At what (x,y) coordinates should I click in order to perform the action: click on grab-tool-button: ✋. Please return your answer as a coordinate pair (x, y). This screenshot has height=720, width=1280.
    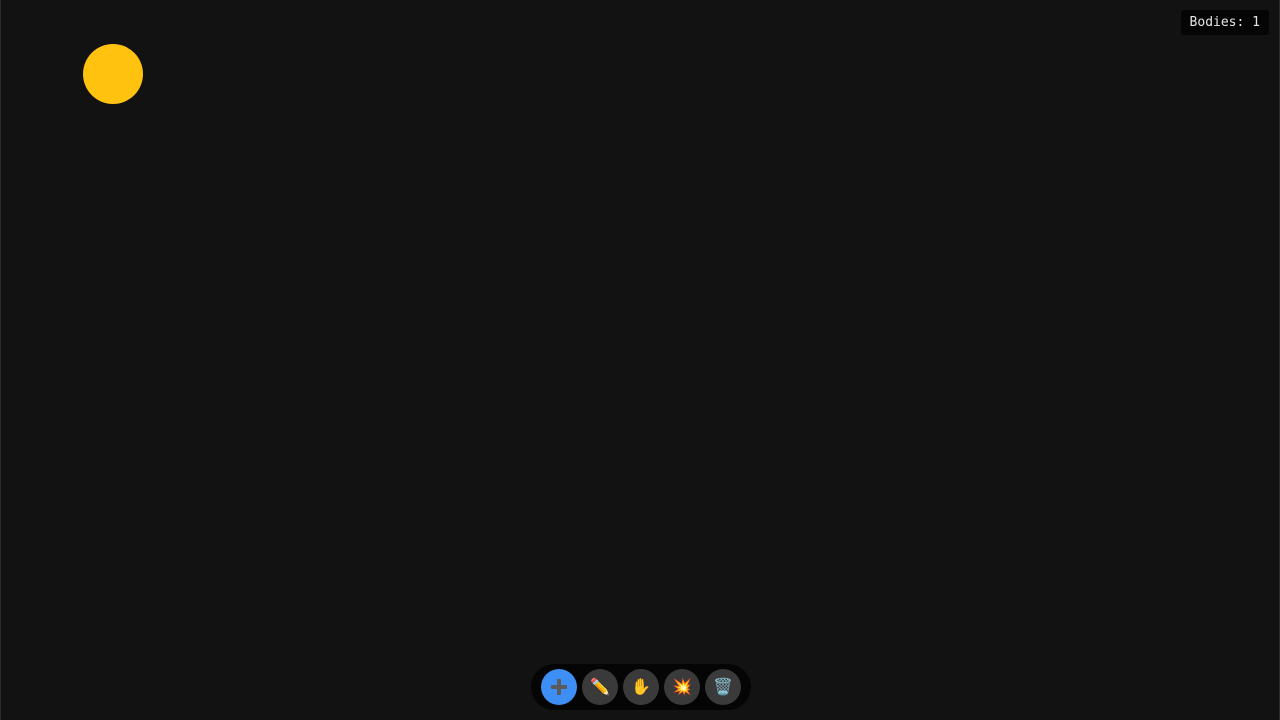
    Looking at the image, I should click on (641, 687).